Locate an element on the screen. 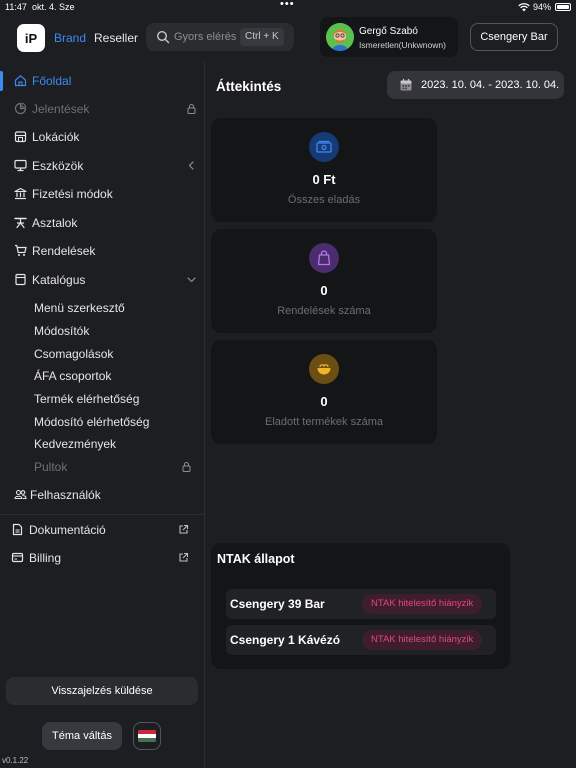  status-bar: 11:47 okt. 4. Sze ••• 94% is located at coordinates (288, 7).